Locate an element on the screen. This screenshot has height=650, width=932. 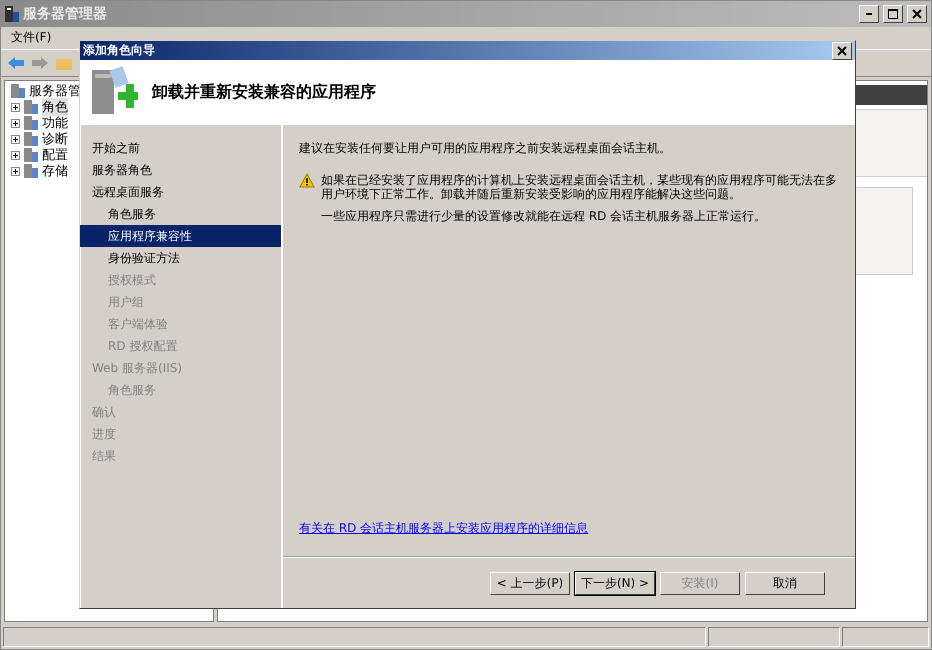
intro-text: 建议在安装任何要让用户可用的应用程序之前安装远程桌面会话主机。 is located at coordinates (485, 148).